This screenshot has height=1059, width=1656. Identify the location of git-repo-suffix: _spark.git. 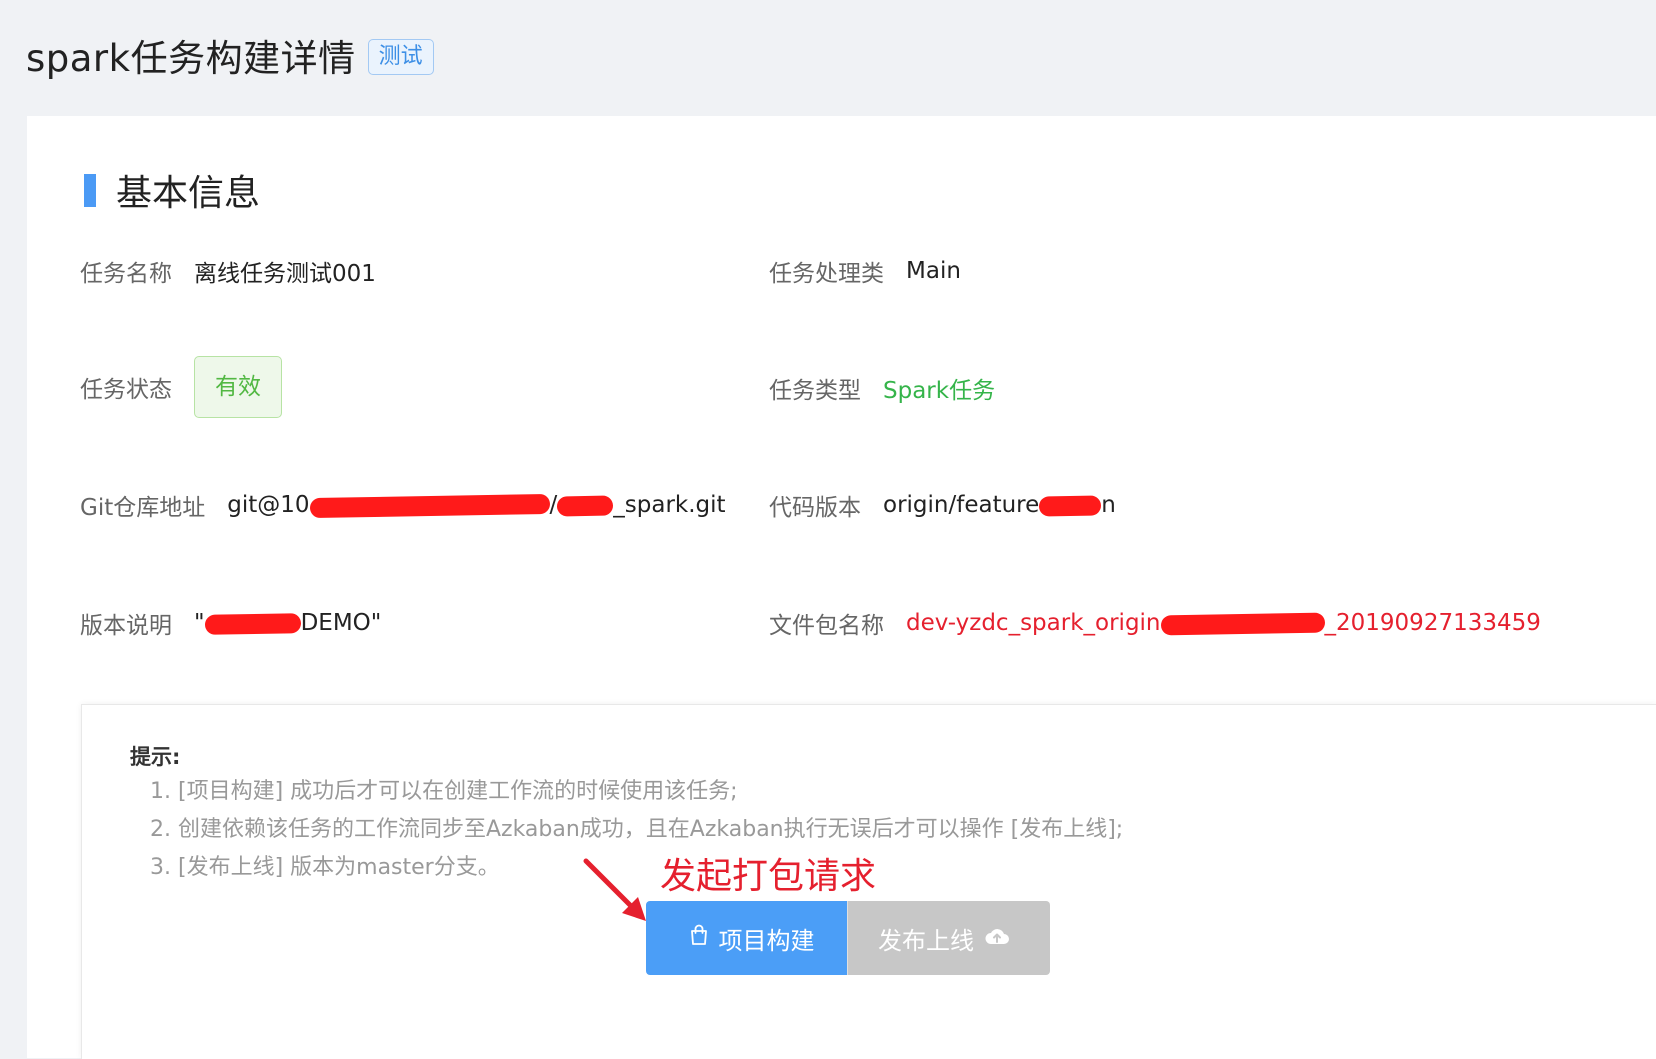
(669, 505).